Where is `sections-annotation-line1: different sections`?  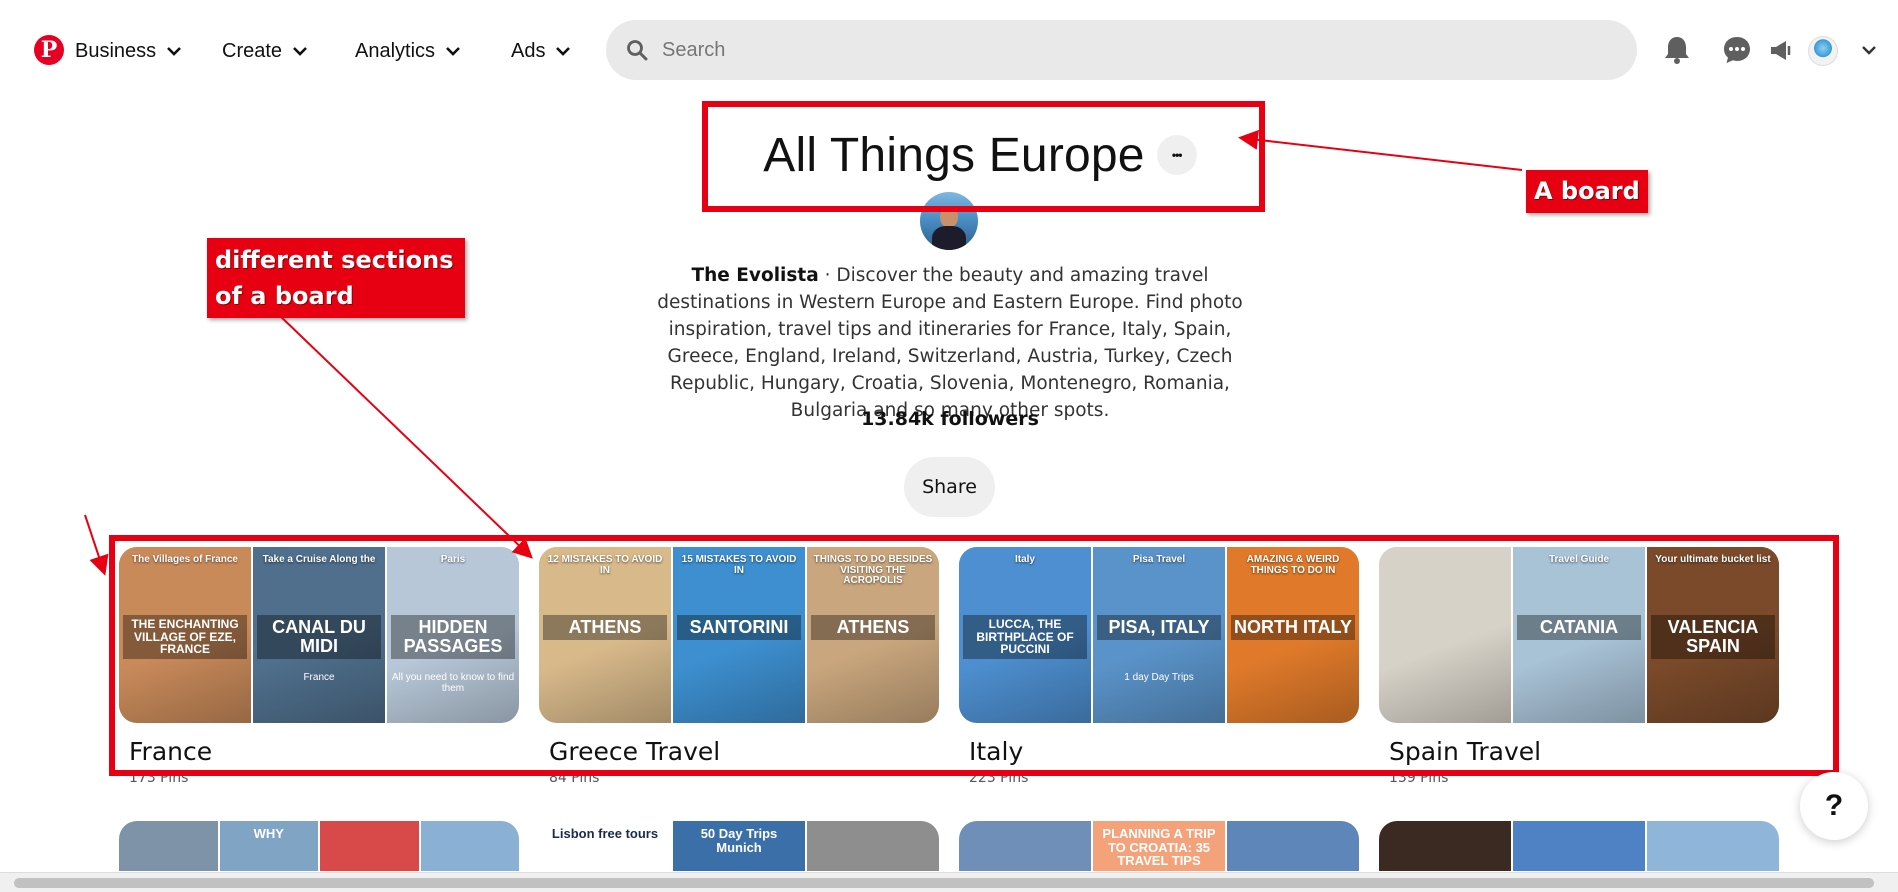 sections-annotation-line1: different sections is located at coordinates (334, 260).